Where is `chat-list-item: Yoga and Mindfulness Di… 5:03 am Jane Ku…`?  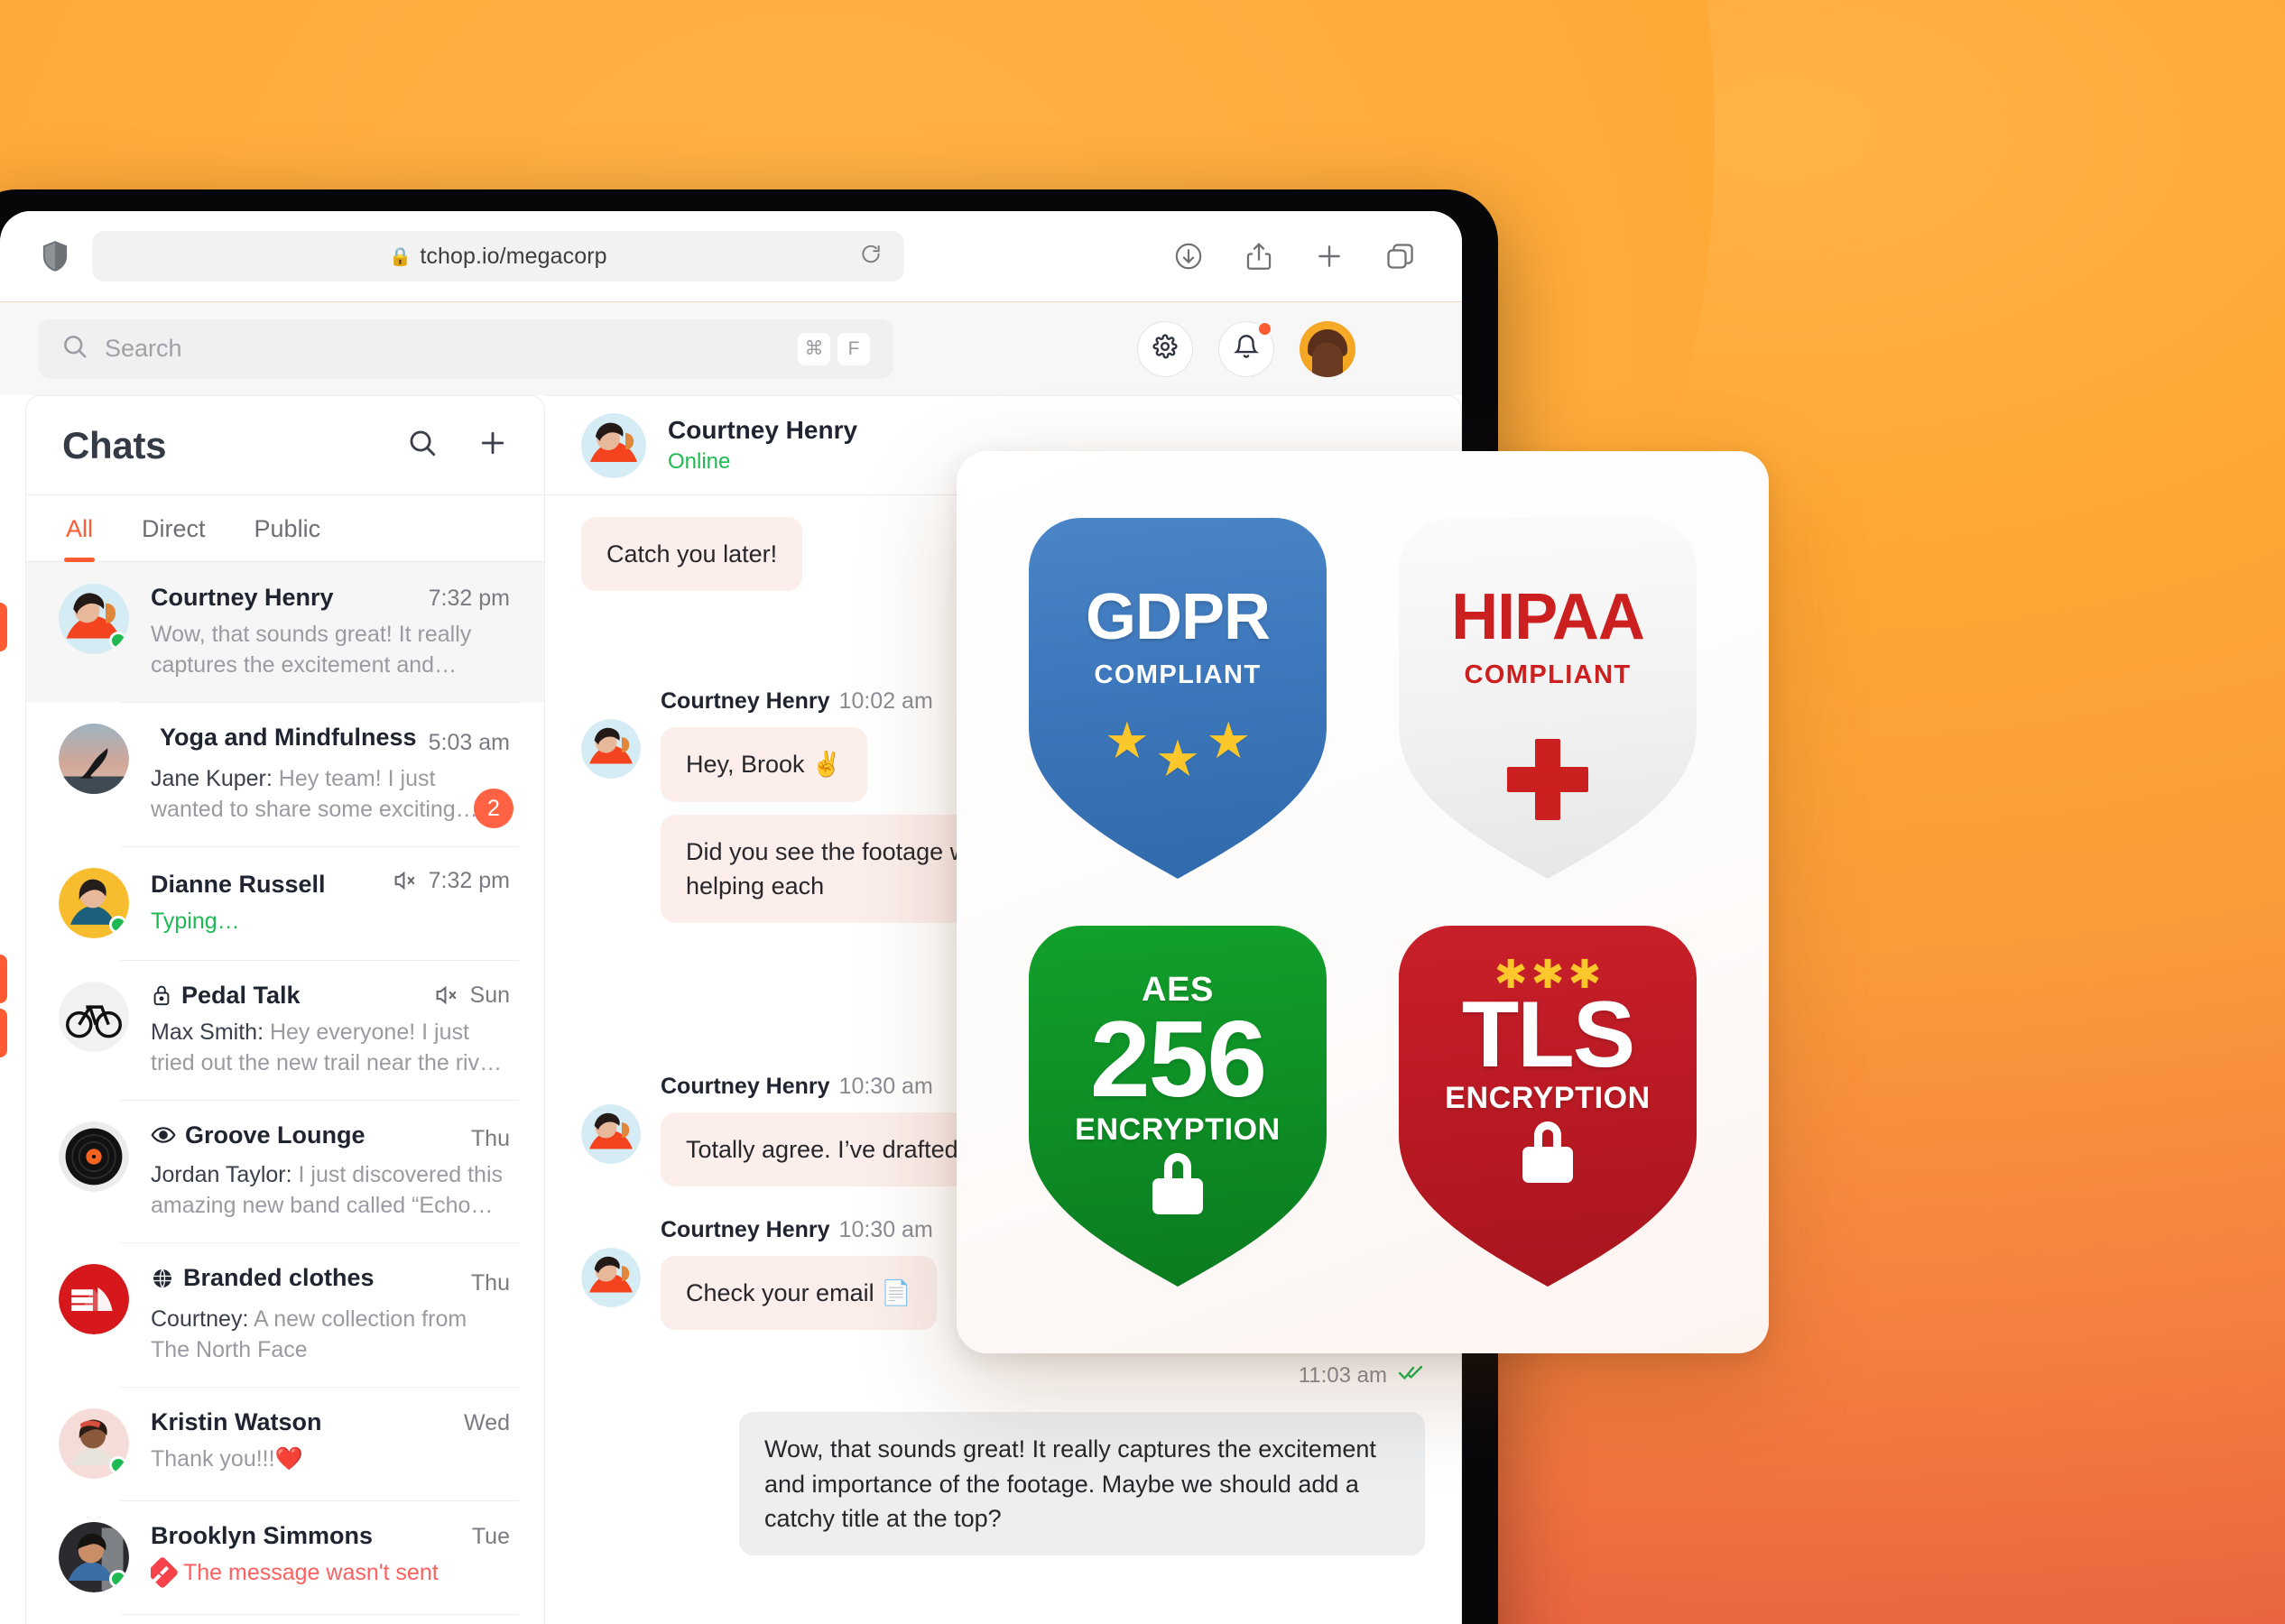 chat-list-item: Yoga and Mindfulness Di… 5:03 am Jane Ku… is located at coordinates (285, 774).